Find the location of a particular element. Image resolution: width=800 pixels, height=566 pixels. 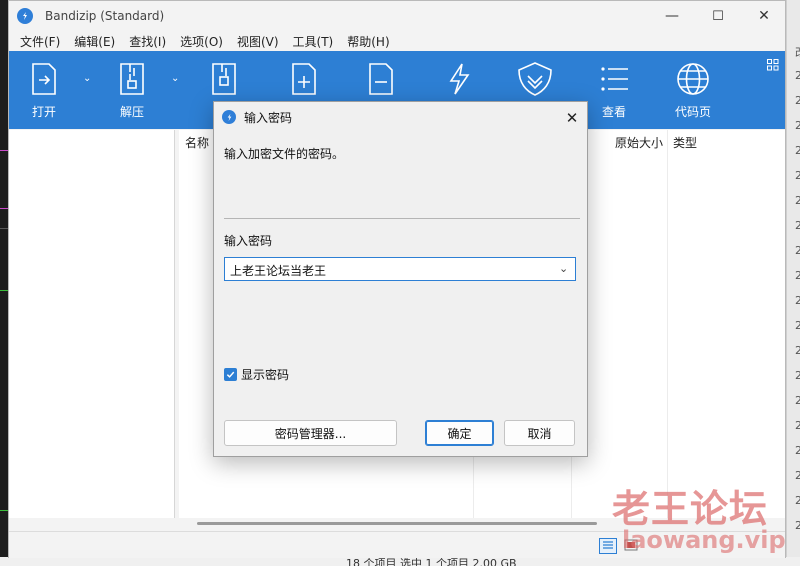

shield-check-icon is located at coordinates (535, 79).